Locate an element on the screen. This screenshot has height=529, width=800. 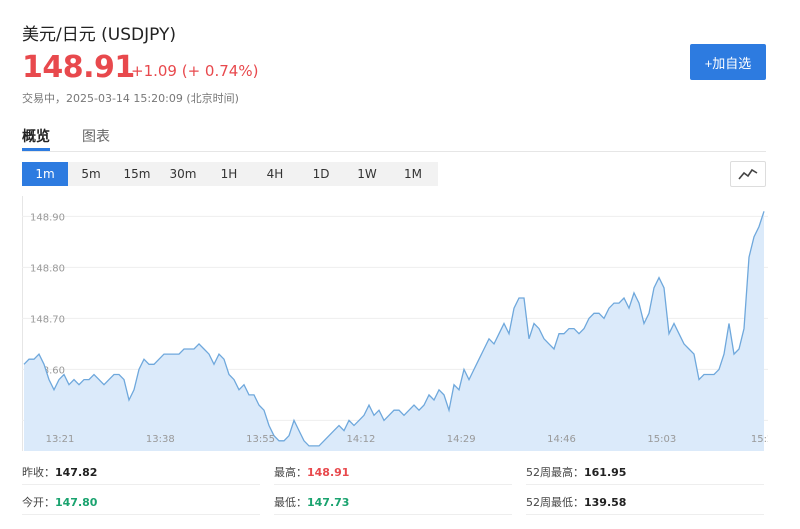
period-selector: 1m 5m 15m 30m 1H 4H 1D 1W 1M is located at coordinates (230, 174).